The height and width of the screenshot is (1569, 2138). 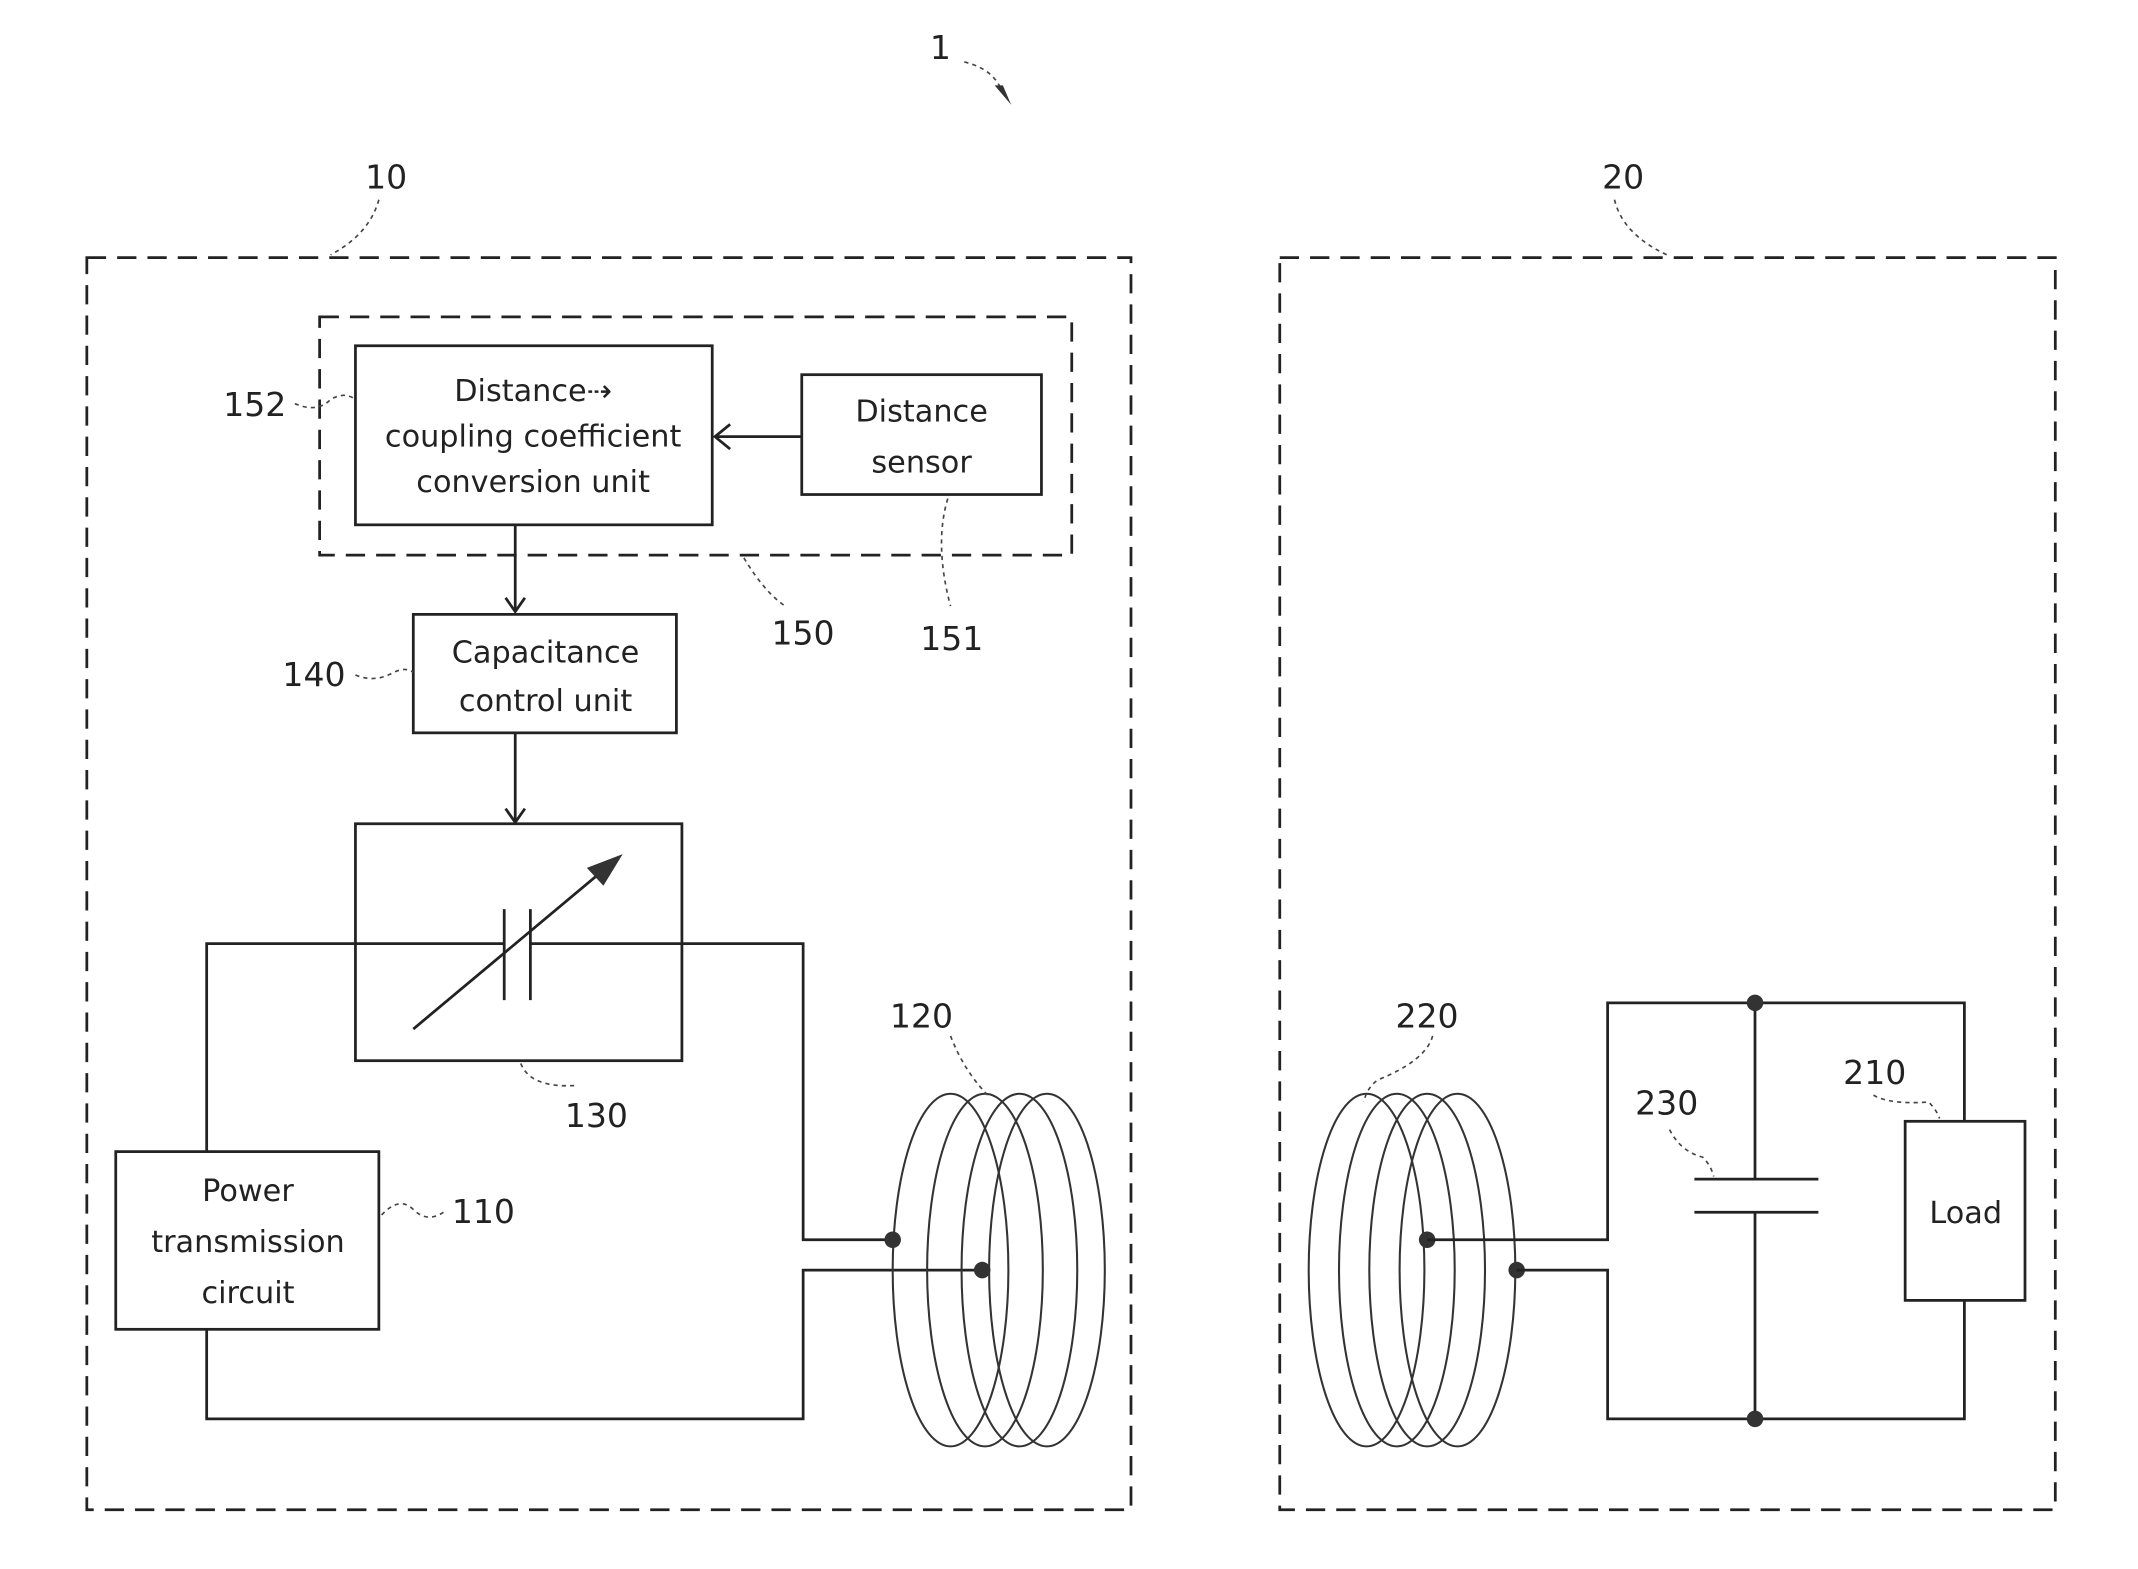 I want to click on system-arrow-icon, so click(x=1003, y=95).